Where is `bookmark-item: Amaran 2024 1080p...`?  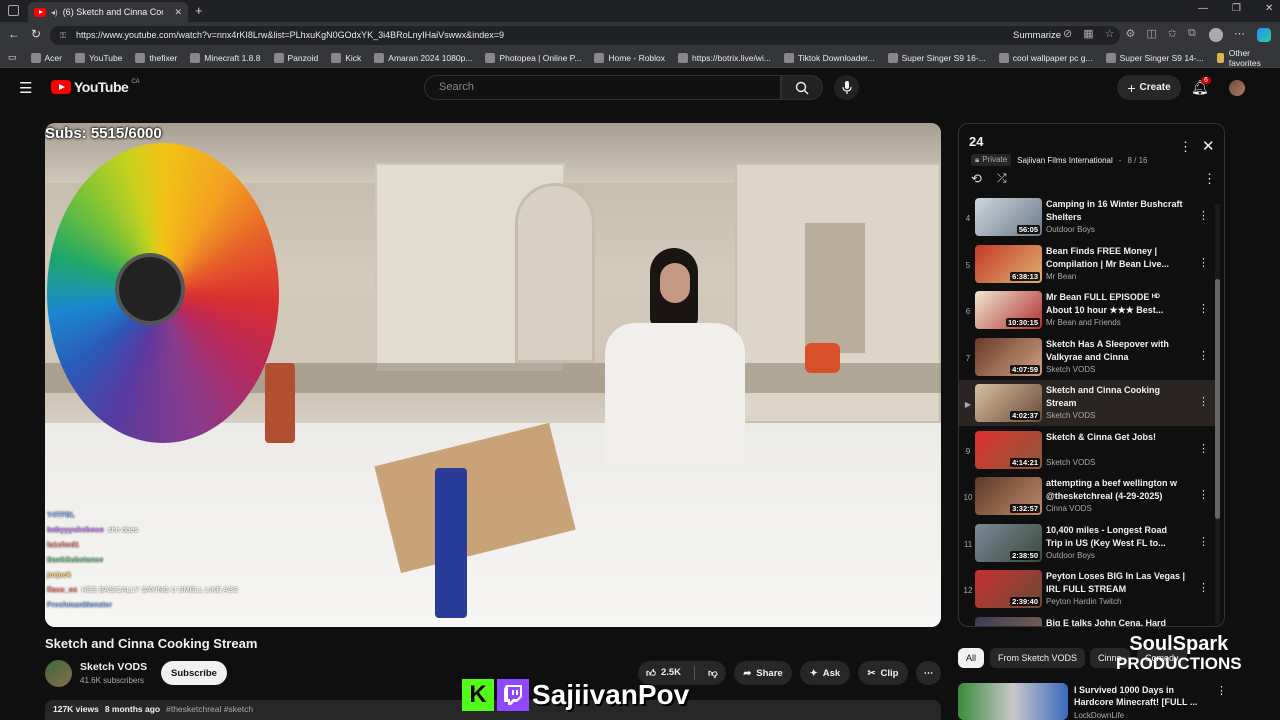
bookmark-item: Amaran 2024 1080p... is located at coordinates (423, 57).